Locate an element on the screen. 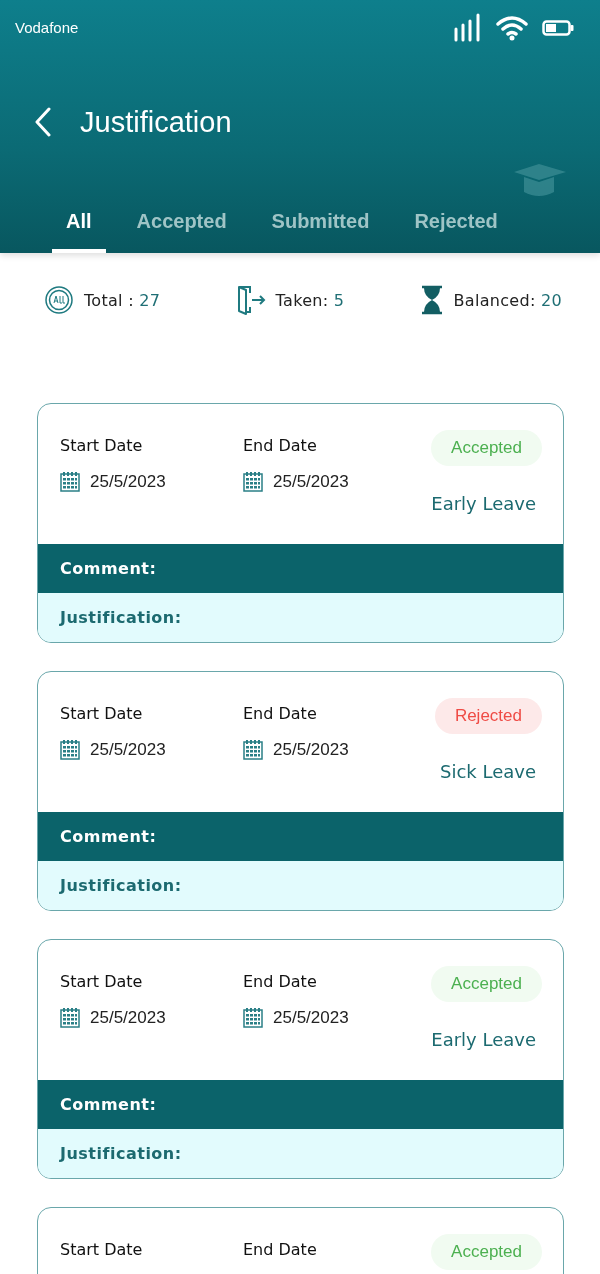 This screenshot has height=1274, width=600. all-circle-icon is located at coordinates (59, 300).